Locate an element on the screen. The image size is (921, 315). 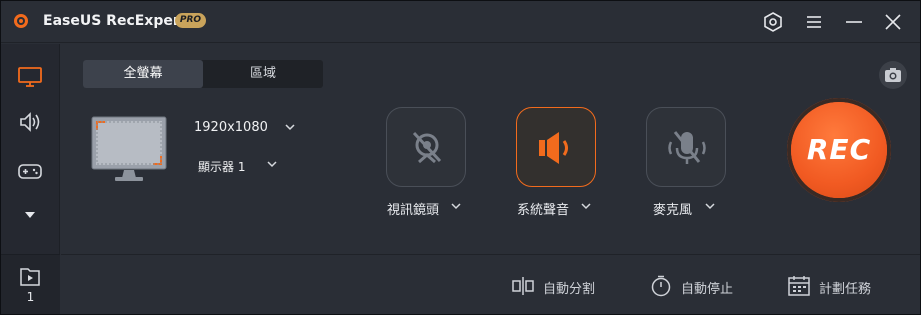
split-icon is located at coordinates (523, 286).